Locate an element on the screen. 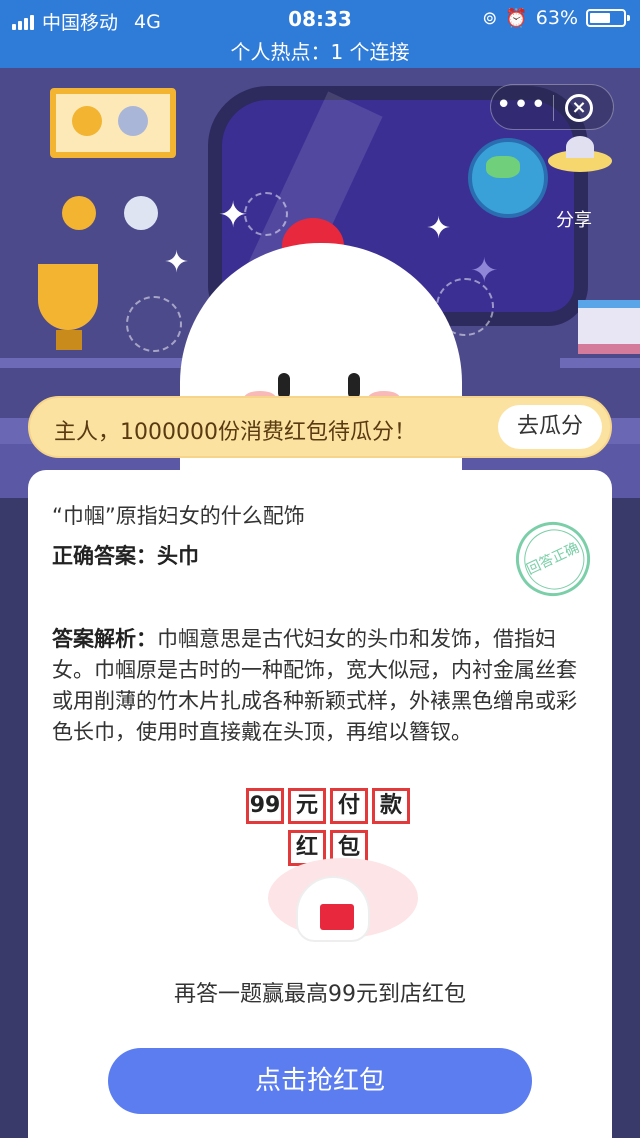 The width and height of the screenshot is (640, 1138). grab-redpacket-button: 点击抢红包 is located at coordinates (320, 1081).